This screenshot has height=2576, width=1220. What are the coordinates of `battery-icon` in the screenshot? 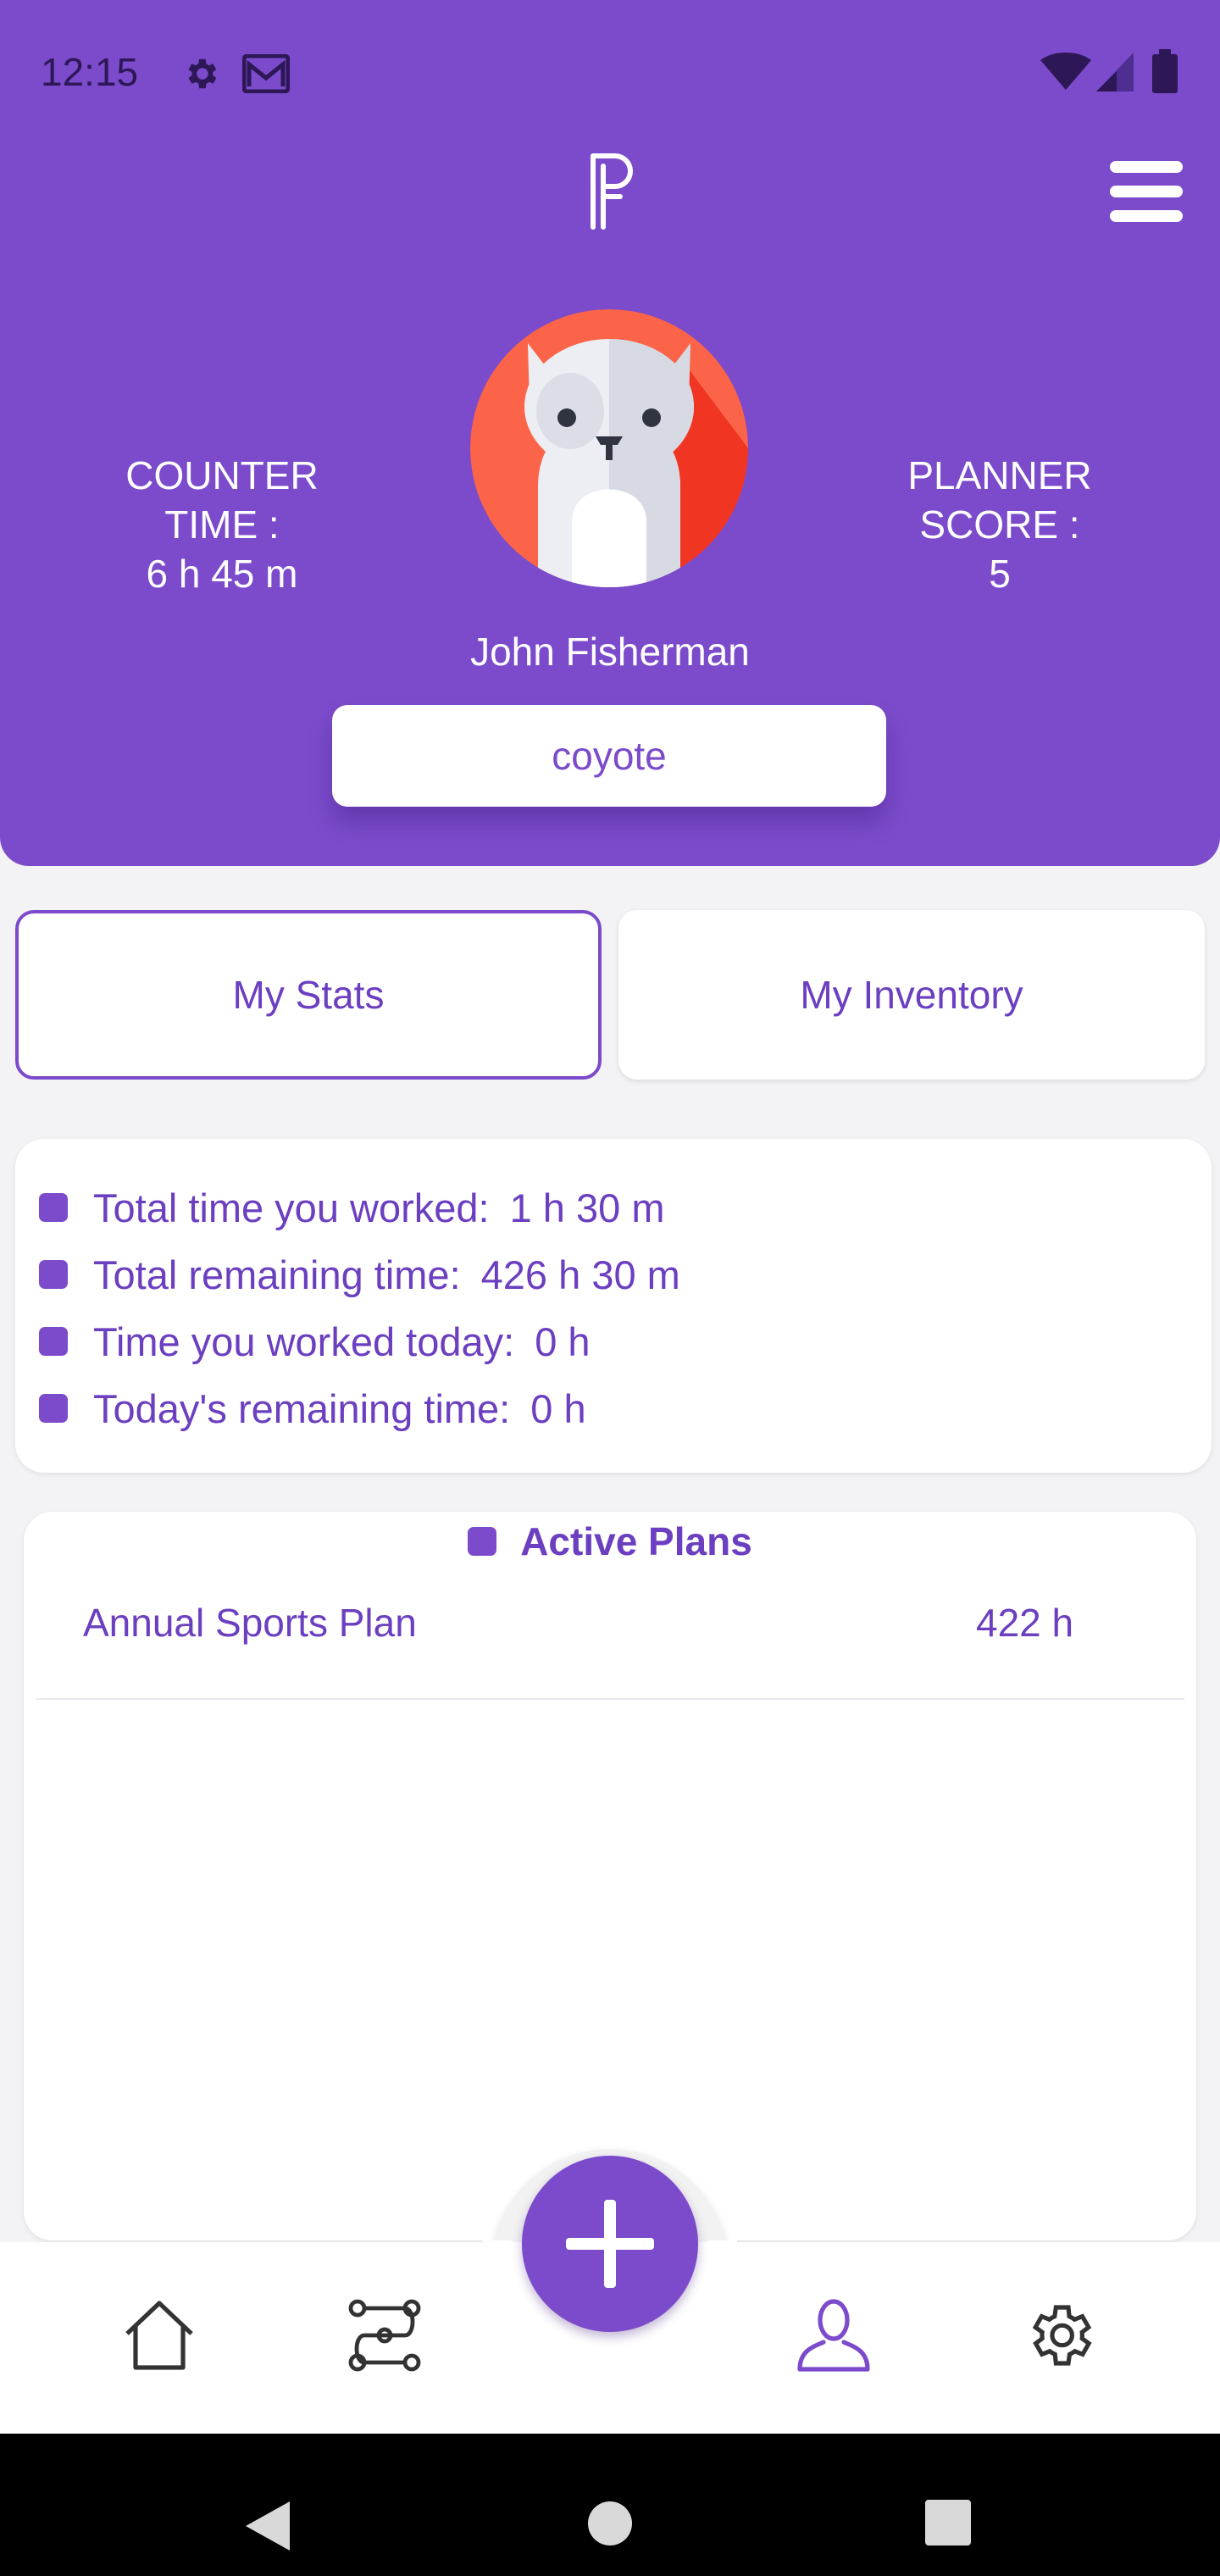 It's located at (1165, 71).